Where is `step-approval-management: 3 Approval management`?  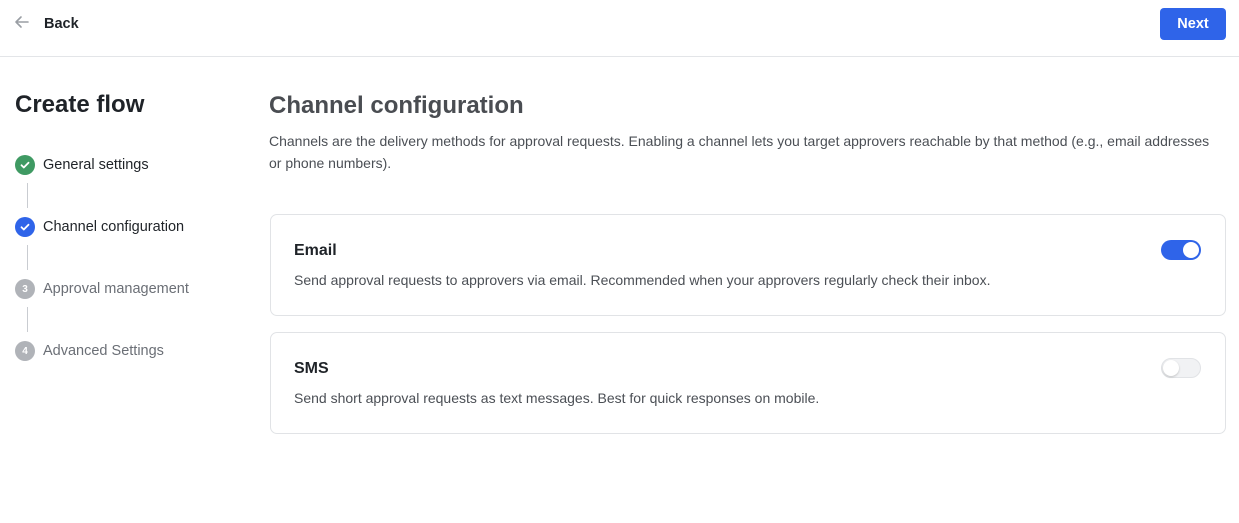 step-approval-management: 3 Approval management is located at coordinates (130, 309).